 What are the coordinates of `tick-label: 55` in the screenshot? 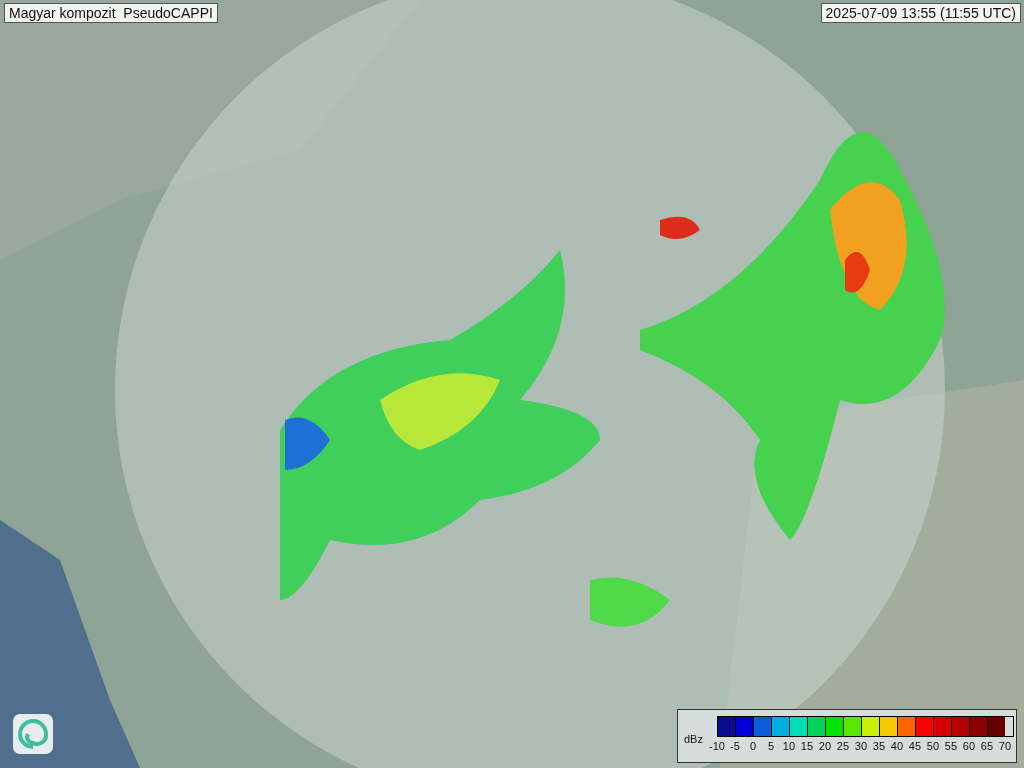 It's located at (951, 746).